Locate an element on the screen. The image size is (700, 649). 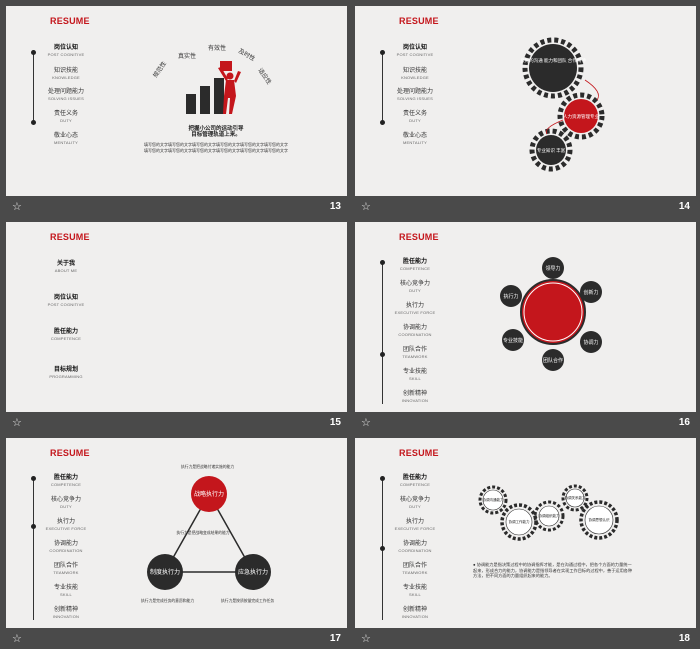
slide-number: 15 is located at coordinates (335, 422).